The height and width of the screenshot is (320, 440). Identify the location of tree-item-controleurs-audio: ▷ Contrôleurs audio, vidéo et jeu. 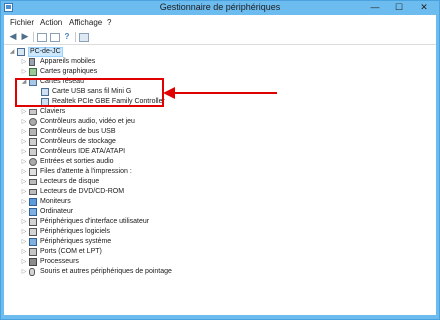
(170, 122).